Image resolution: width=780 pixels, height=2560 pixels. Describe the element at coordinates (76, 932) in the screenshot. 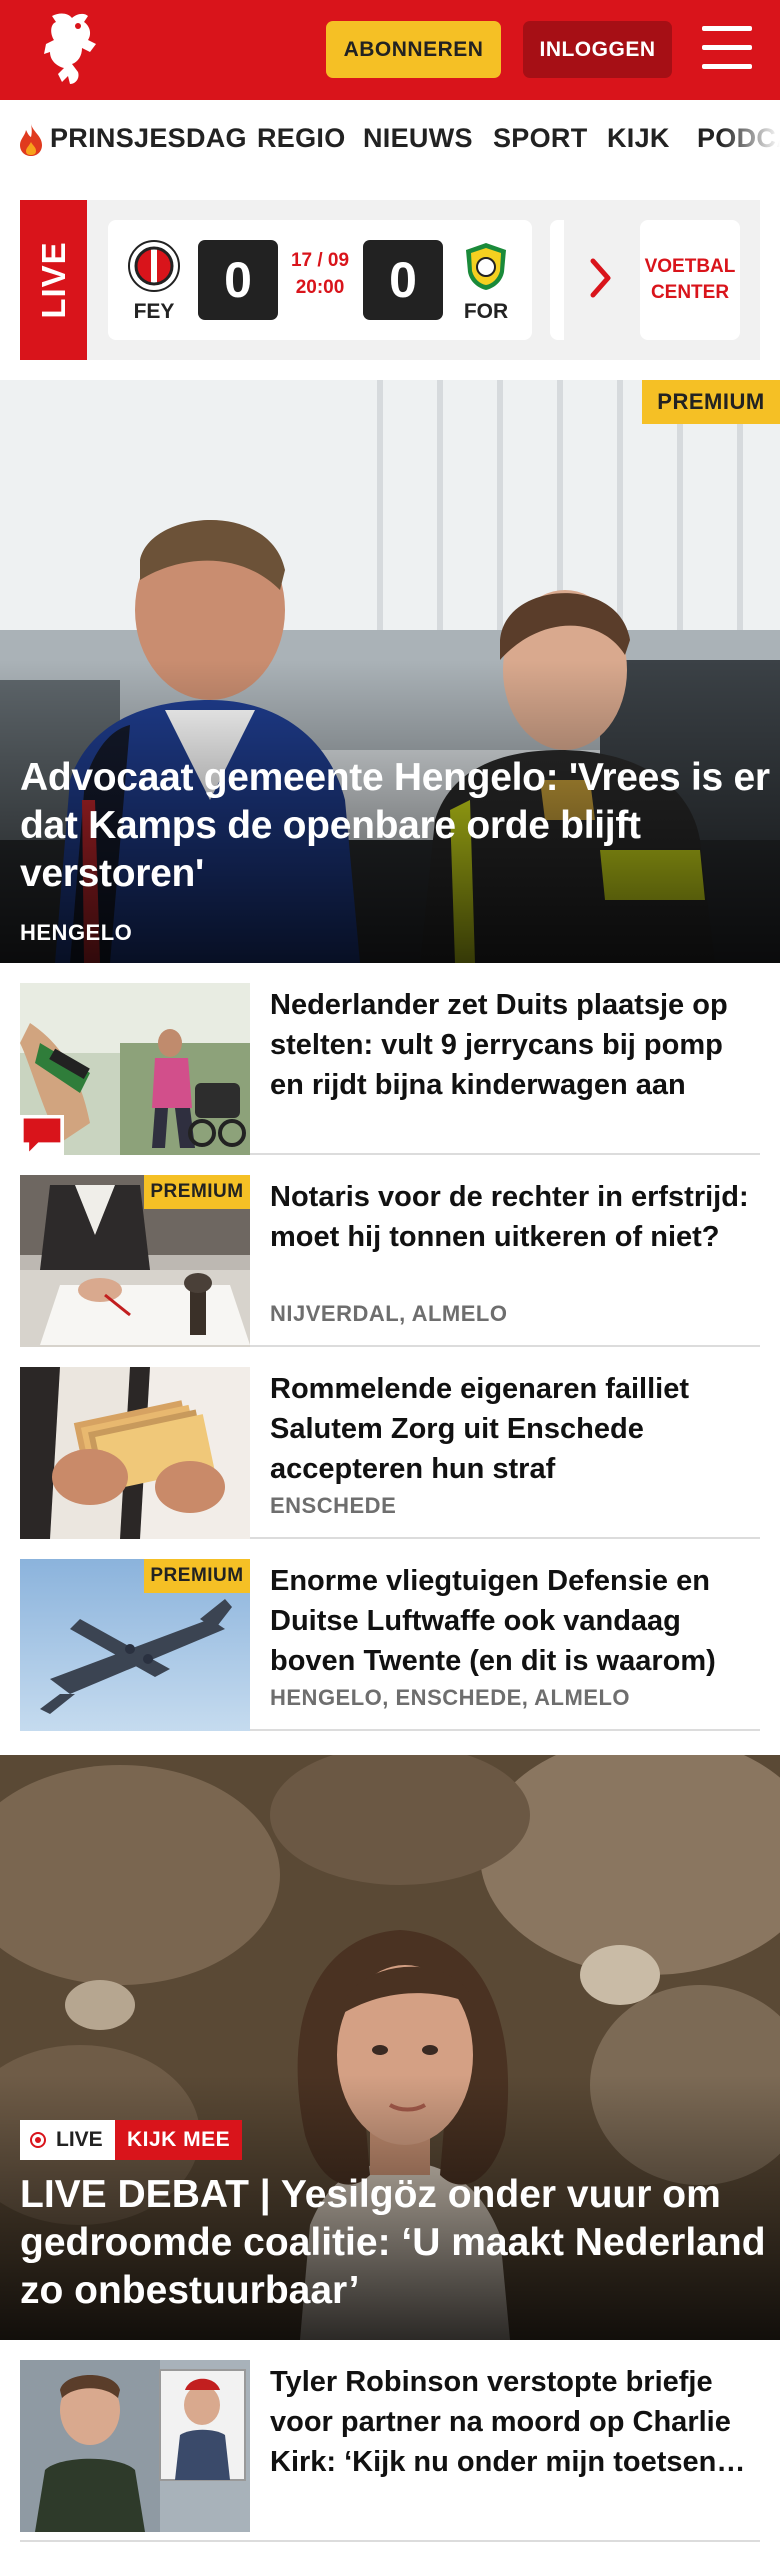

I see `hero-location: HENGELO` at that location.